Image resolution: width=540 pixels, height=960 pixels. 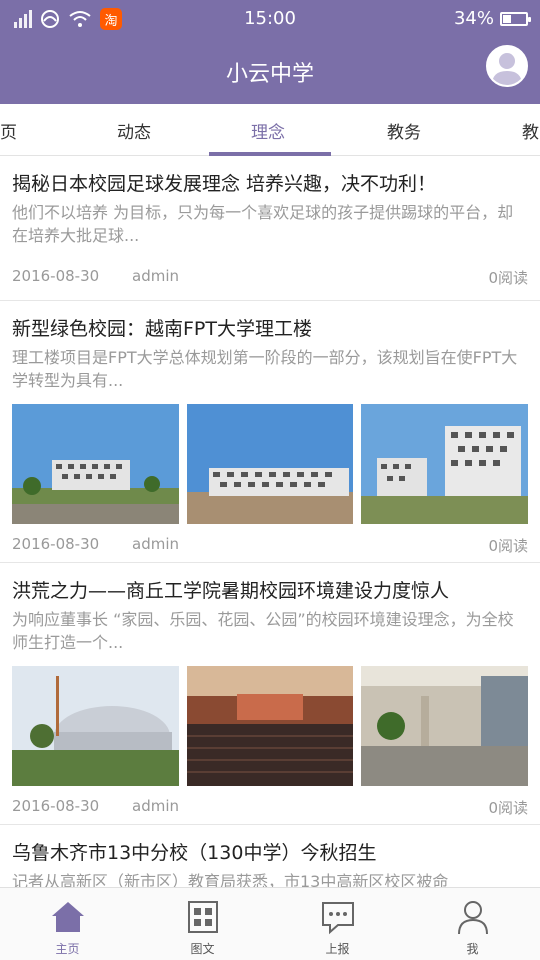 What do you see at coordinates (472, 949) in the screenshot?
I see `nav-me-label: 我` at bounding box center [472, 949].